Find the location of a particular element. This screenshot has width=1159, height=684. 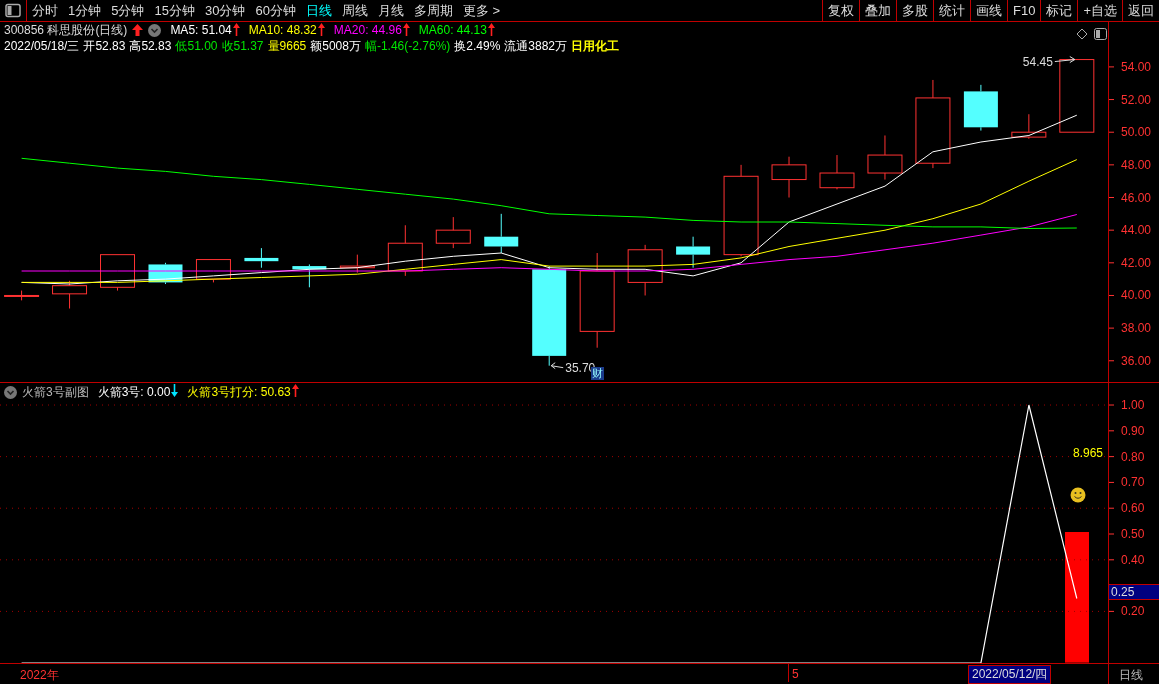

time-label: 5 is located at coordinates (793, 673).